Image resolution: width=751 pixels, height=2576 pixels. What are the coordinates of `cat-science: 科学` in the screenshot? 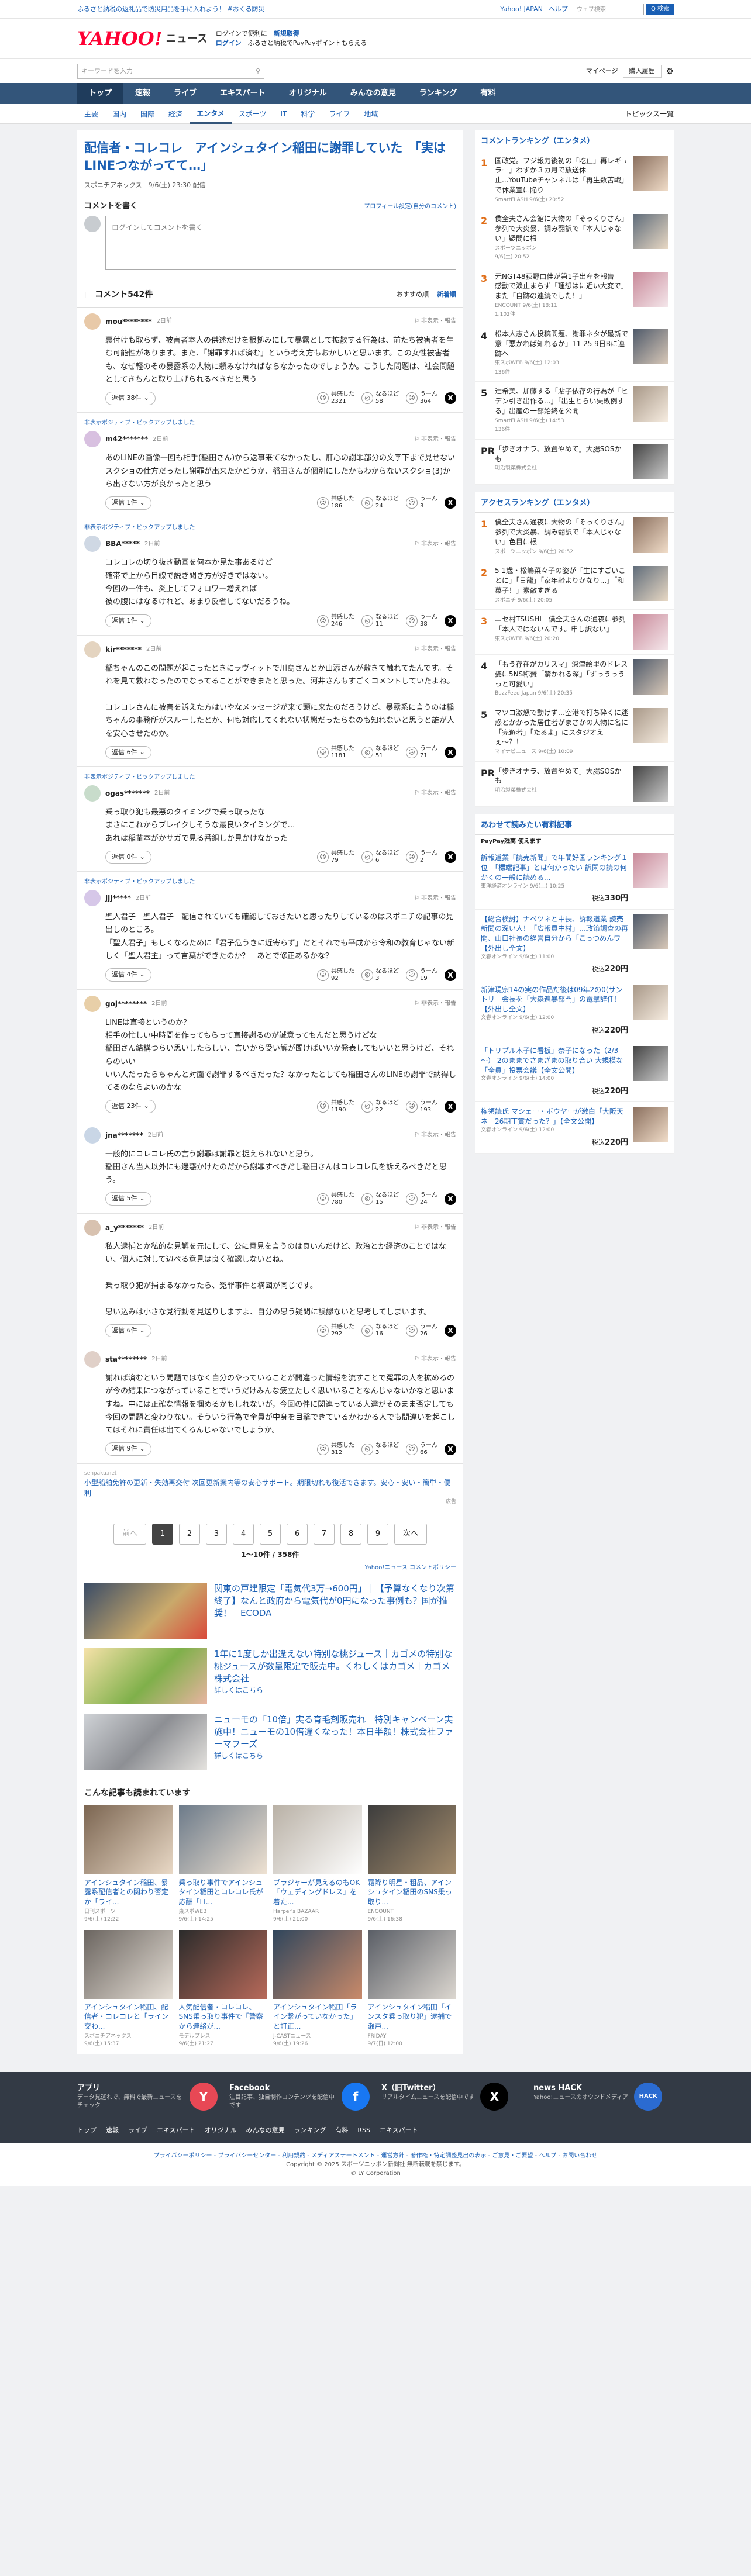 It's located at (308, 114).